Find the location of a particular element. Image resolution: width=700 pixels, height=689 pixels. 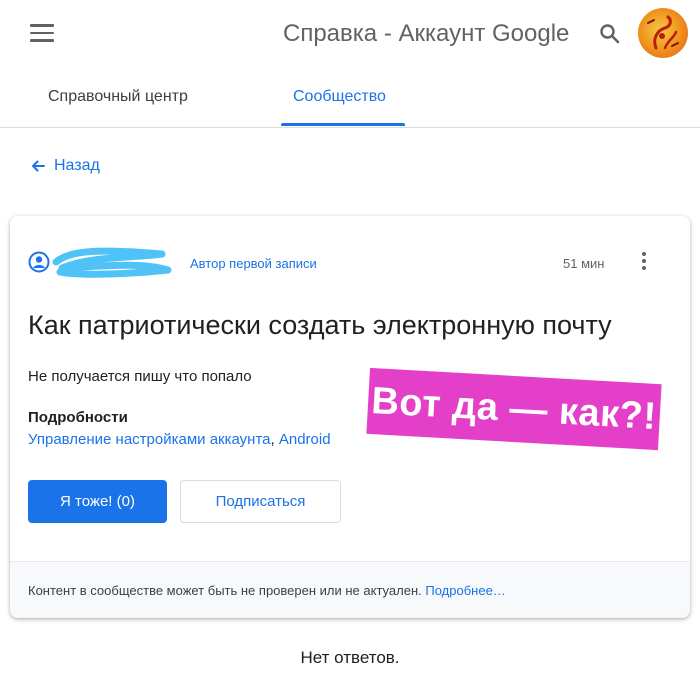

details-label: Подробности is located at coordinates (78, 417).